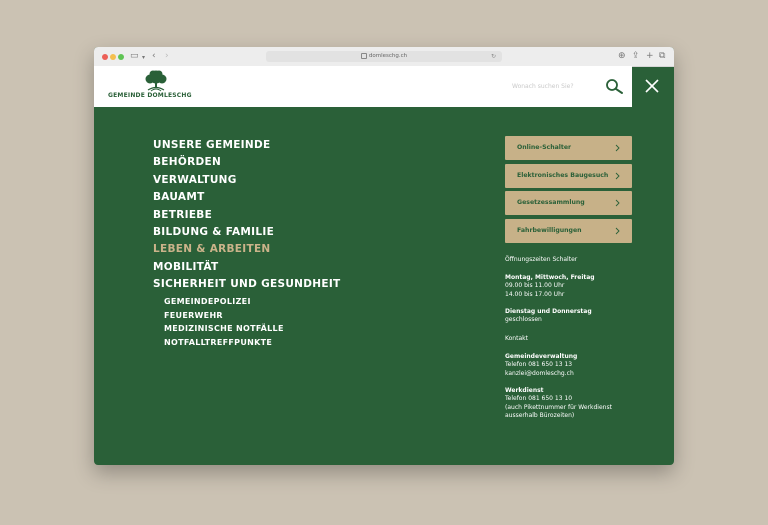 The width and height of the screenshot is (768, 525). I want to click on minimize-window-button, so click(113, 57).